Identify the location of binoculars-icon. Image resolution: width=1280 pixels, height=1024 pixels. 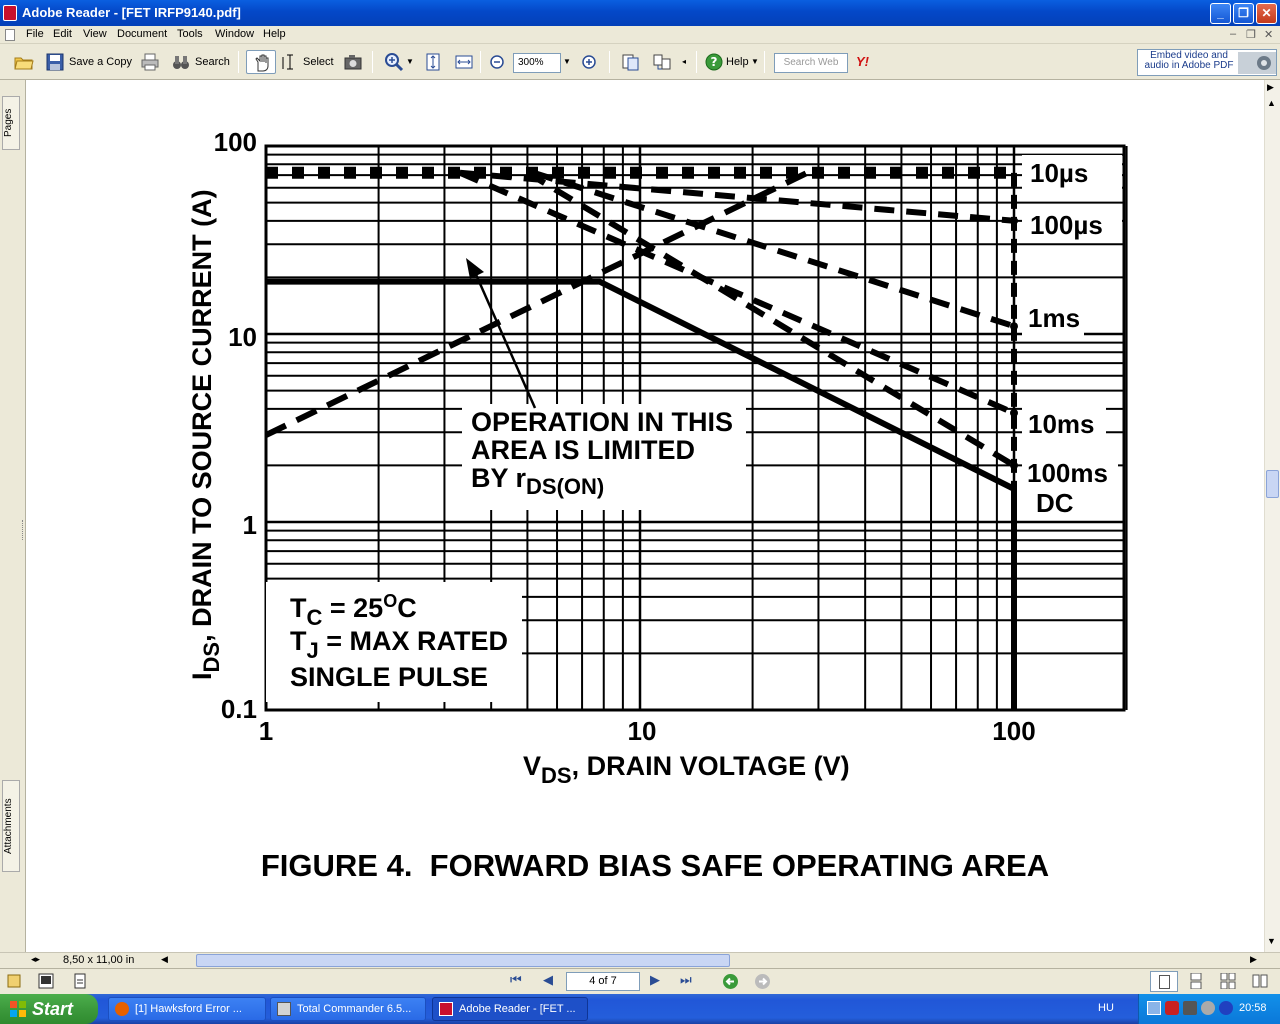
(181, 62).